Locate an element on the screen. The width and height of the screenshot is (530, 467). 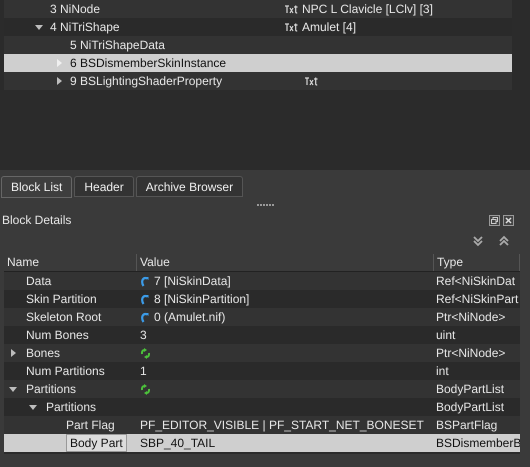
property-type: uint is located at coordinates (446, 335).